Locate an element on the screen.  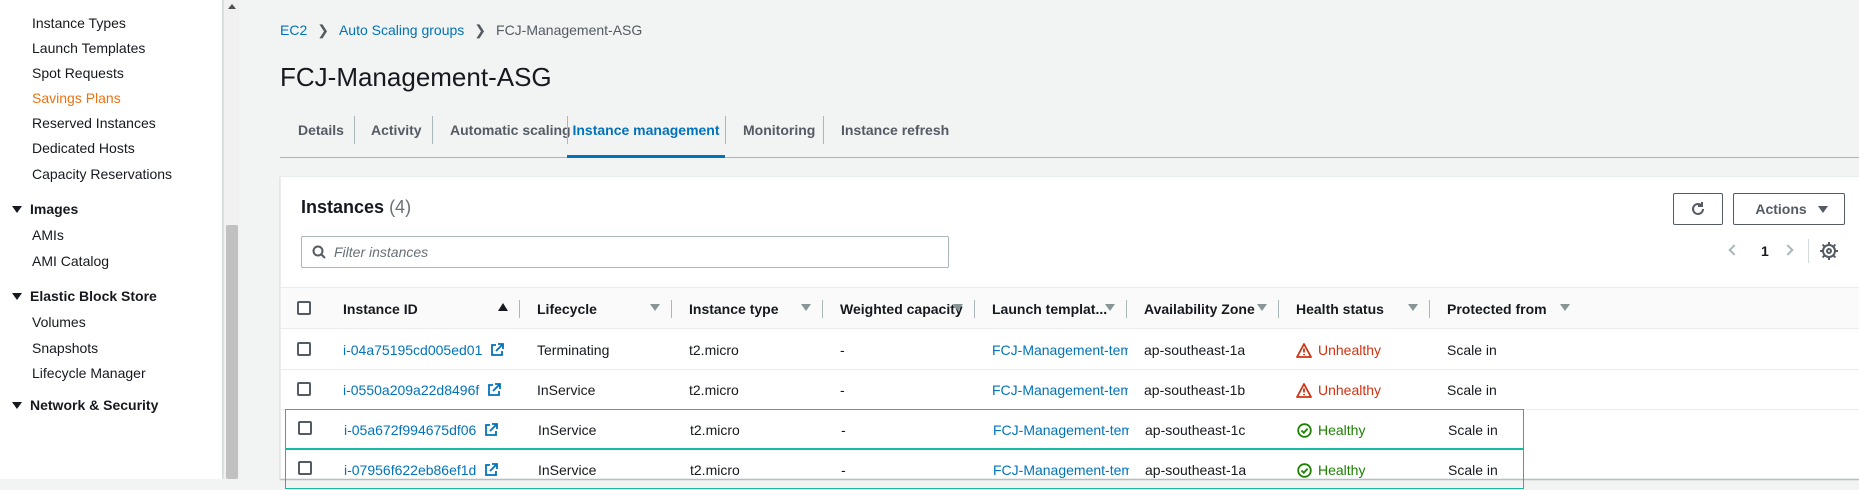
instance-id-link: i-07956f622eb86ef1d is located at coordinates (421, 470).